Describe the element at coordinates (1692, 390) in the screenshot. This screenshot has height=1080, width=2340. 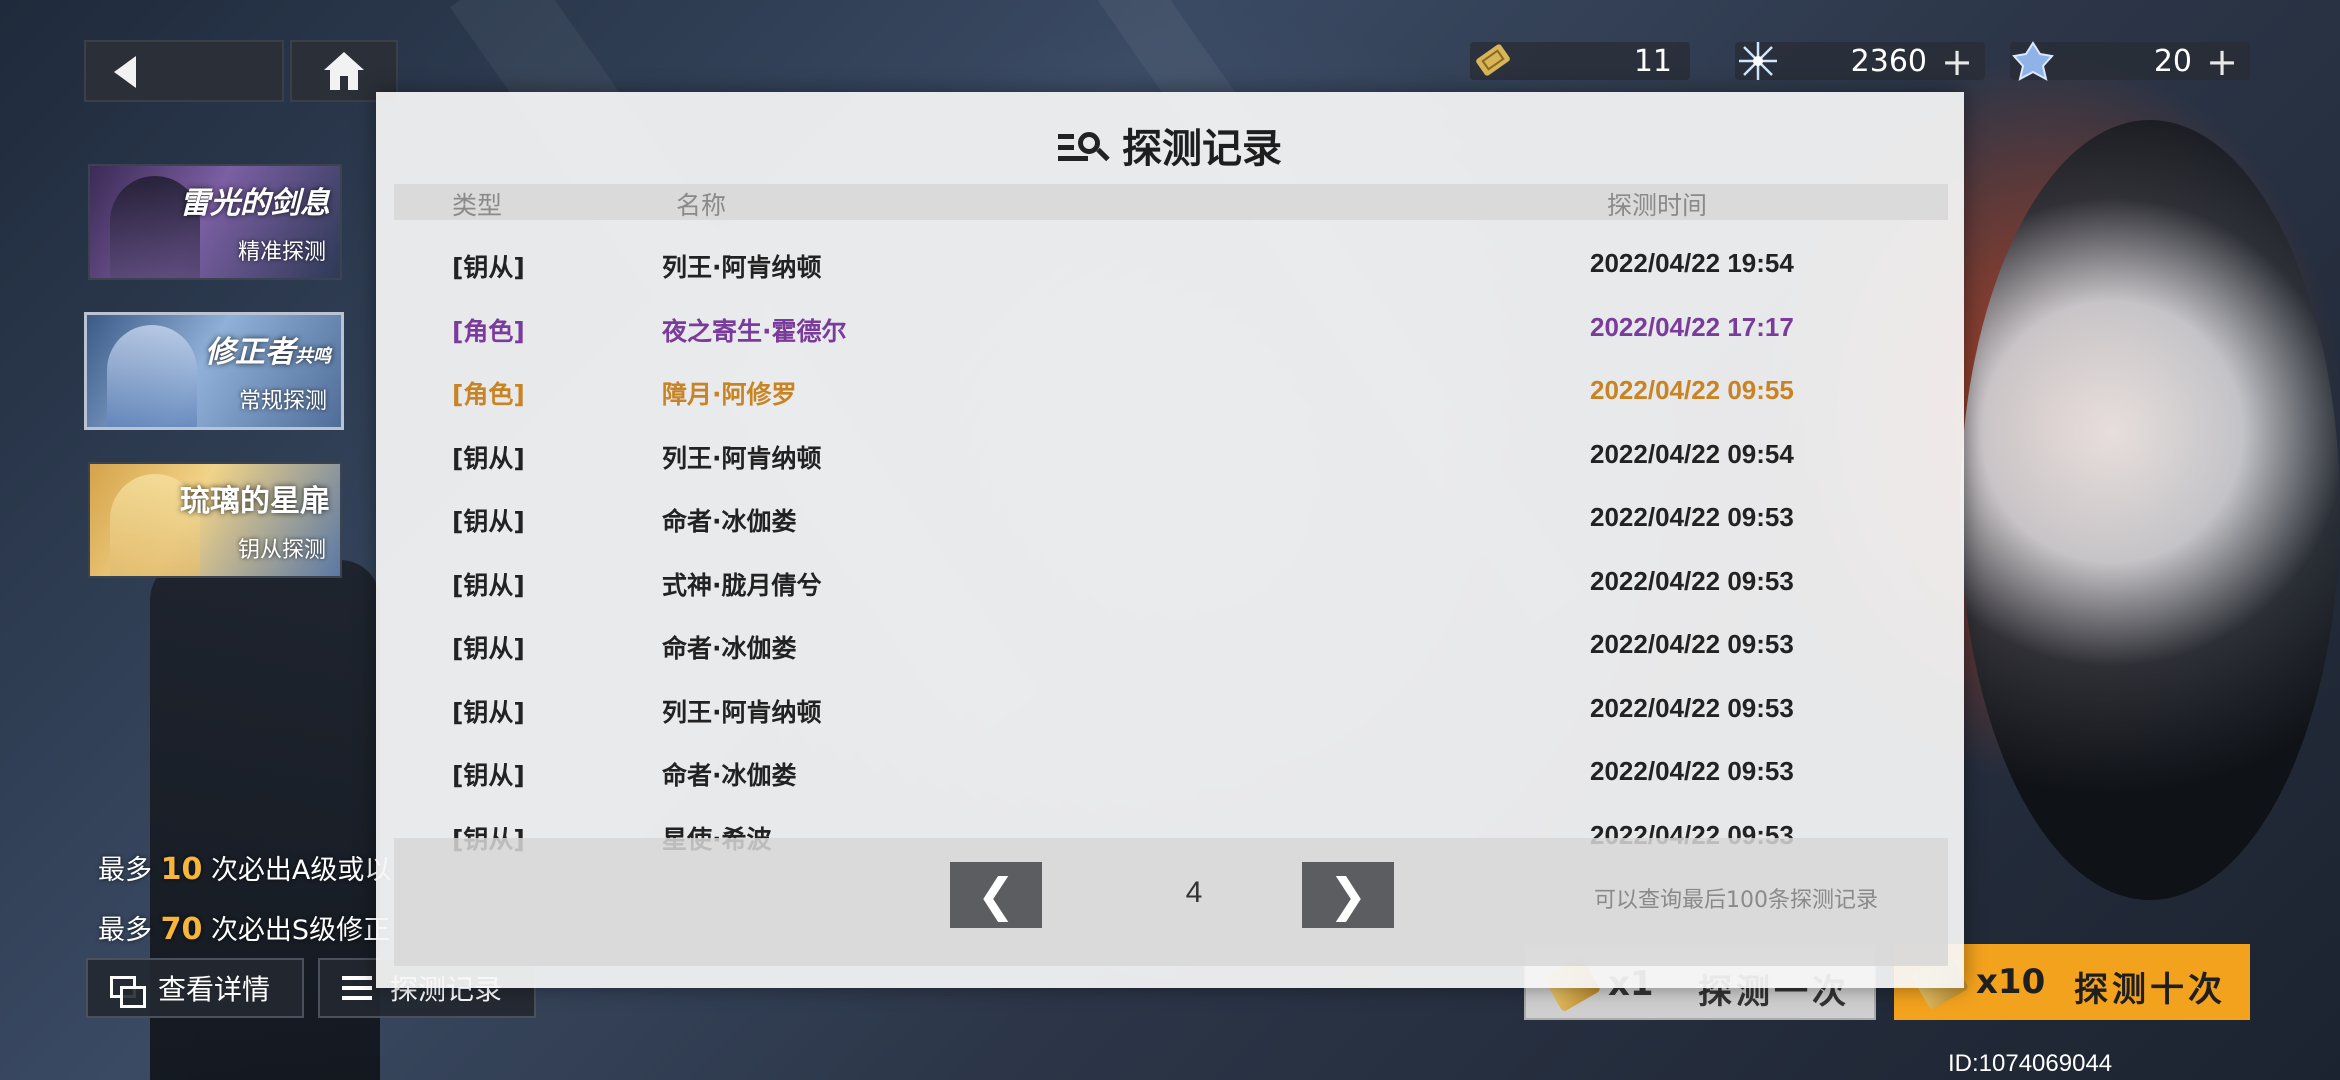
I see `row-time: 2022/04/22 09:55` at that location.